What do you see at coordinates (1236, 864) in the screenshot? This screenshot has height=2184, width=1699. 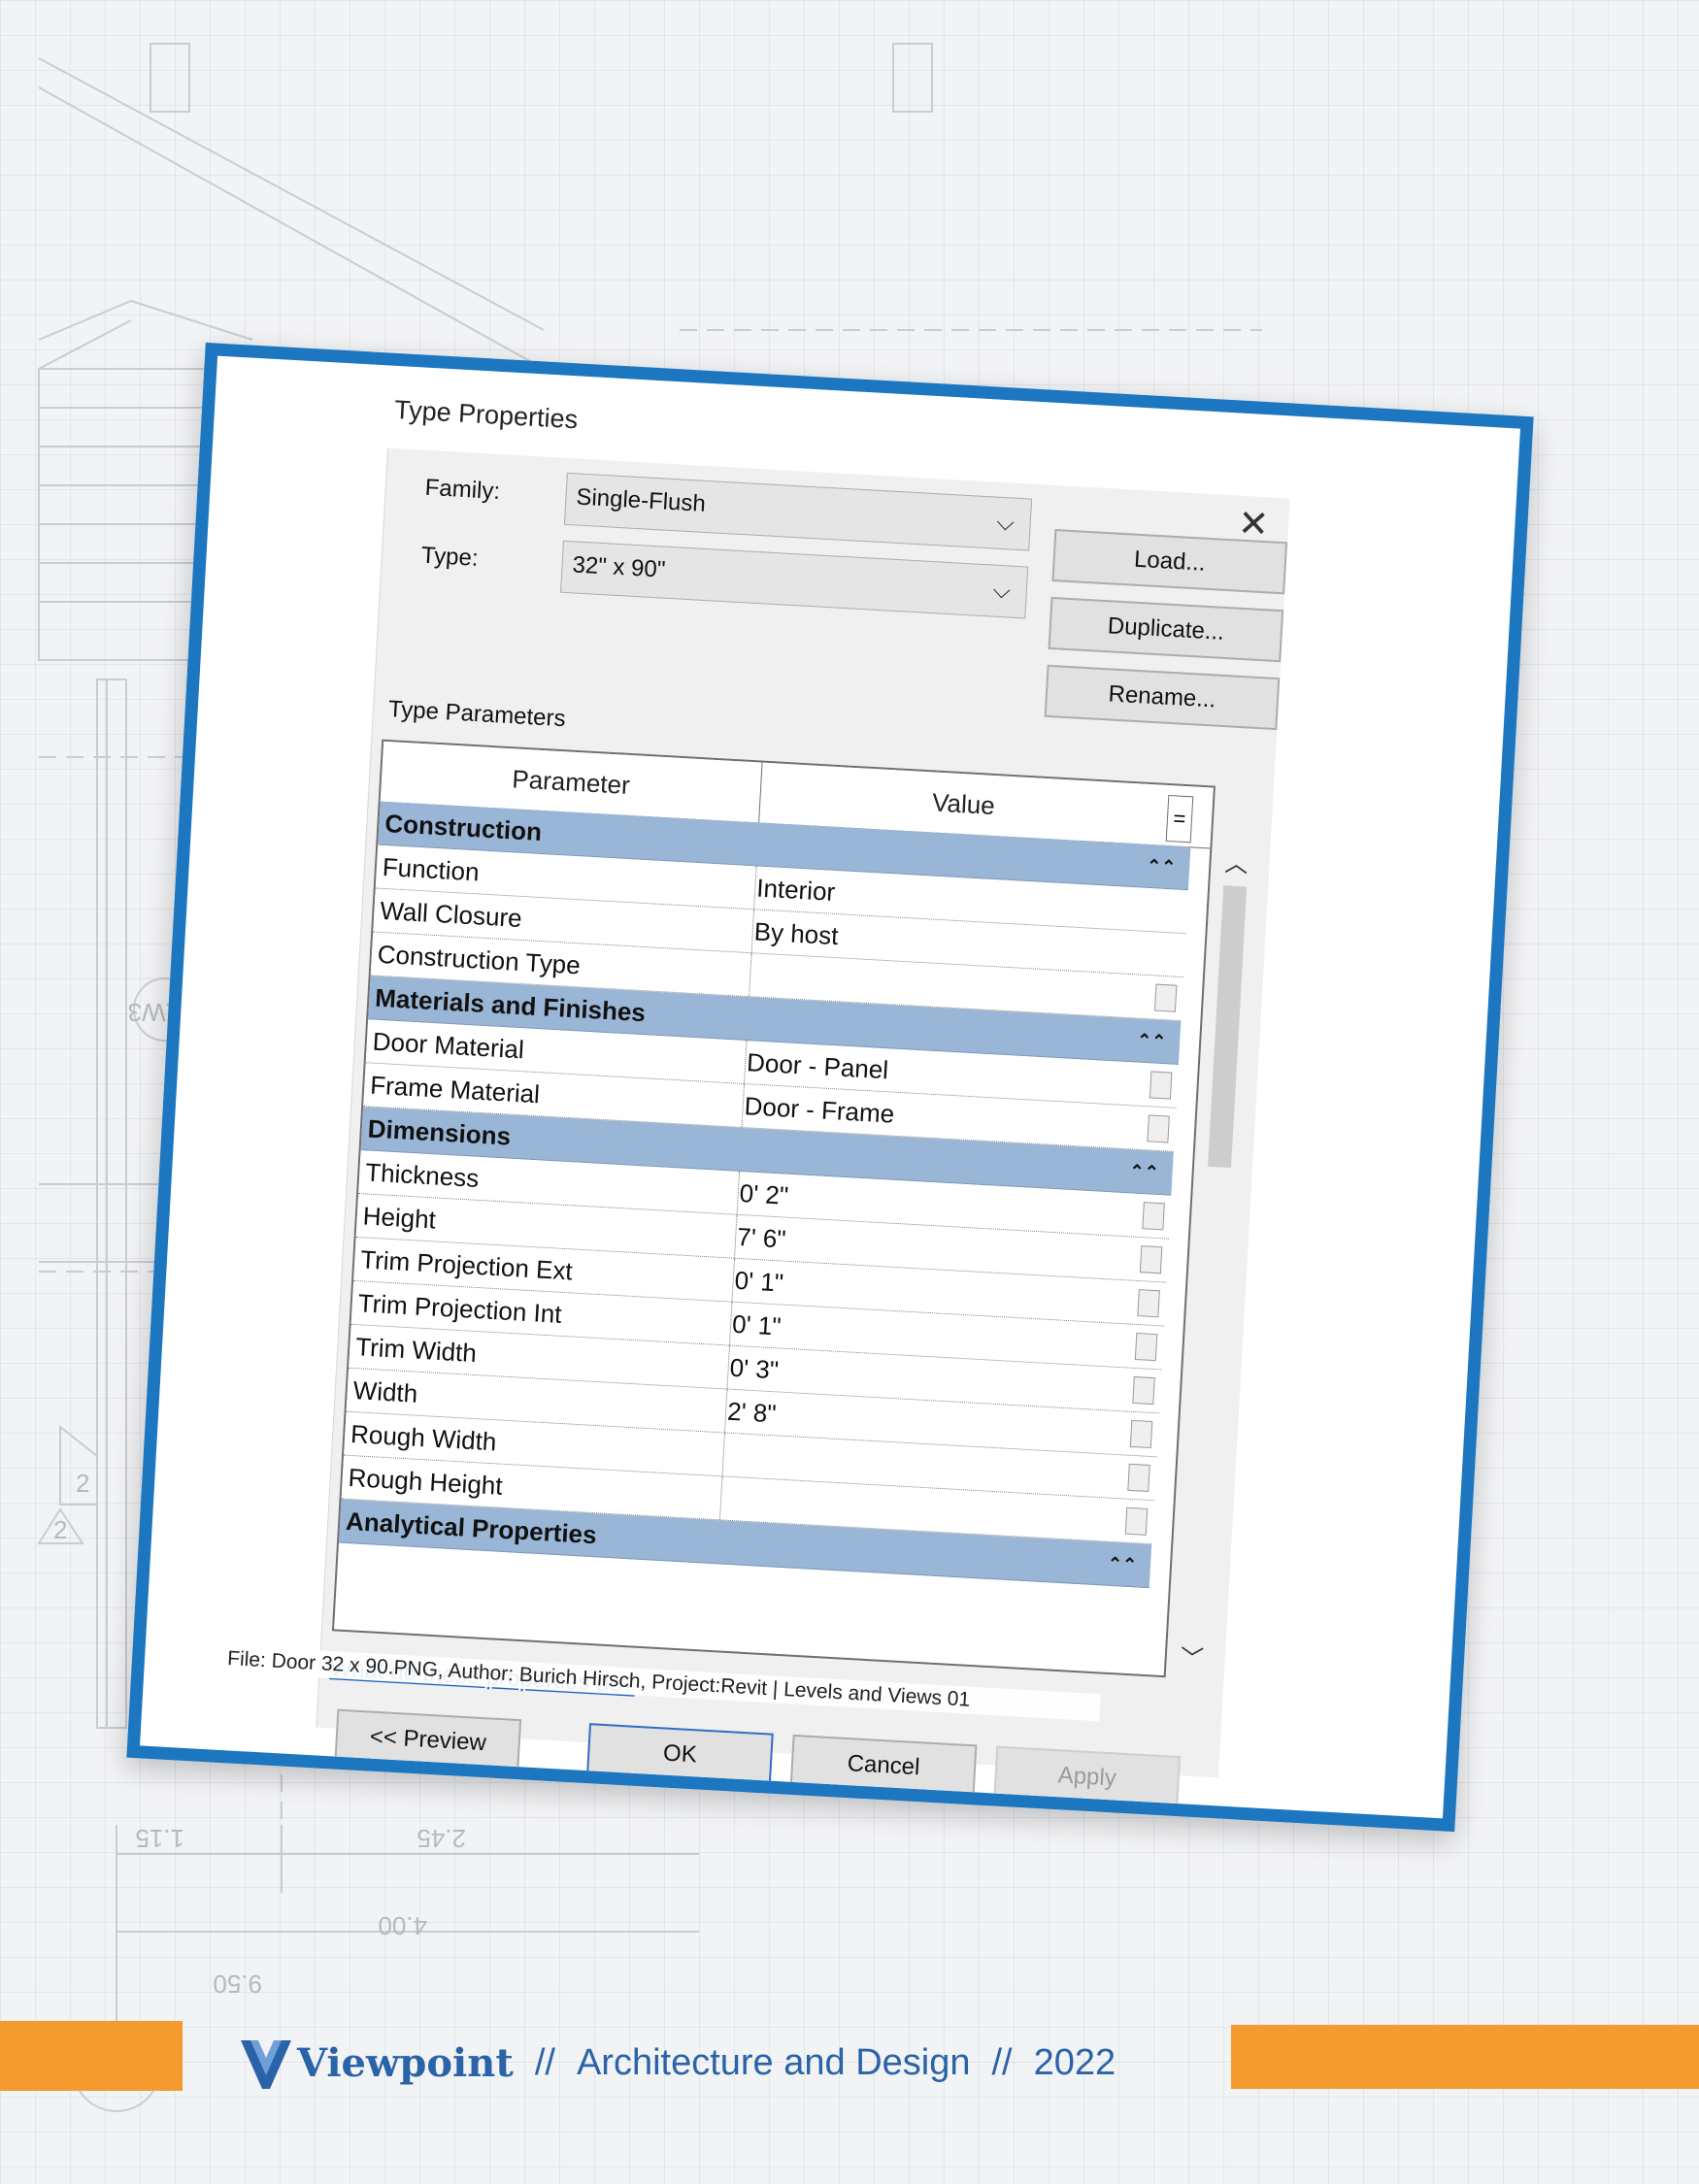 I see `scroll-up-icon: ︿` at bounding box center [1236, 864].